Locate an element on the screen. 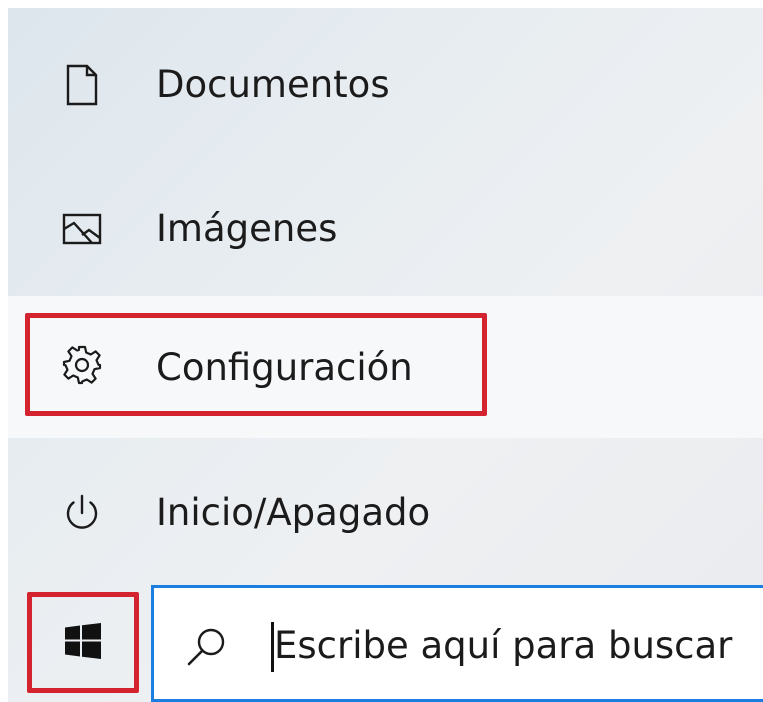 This screenshot has height=702, width=763. menu-item-label: Imágenes is located at coordinates (247, 228).